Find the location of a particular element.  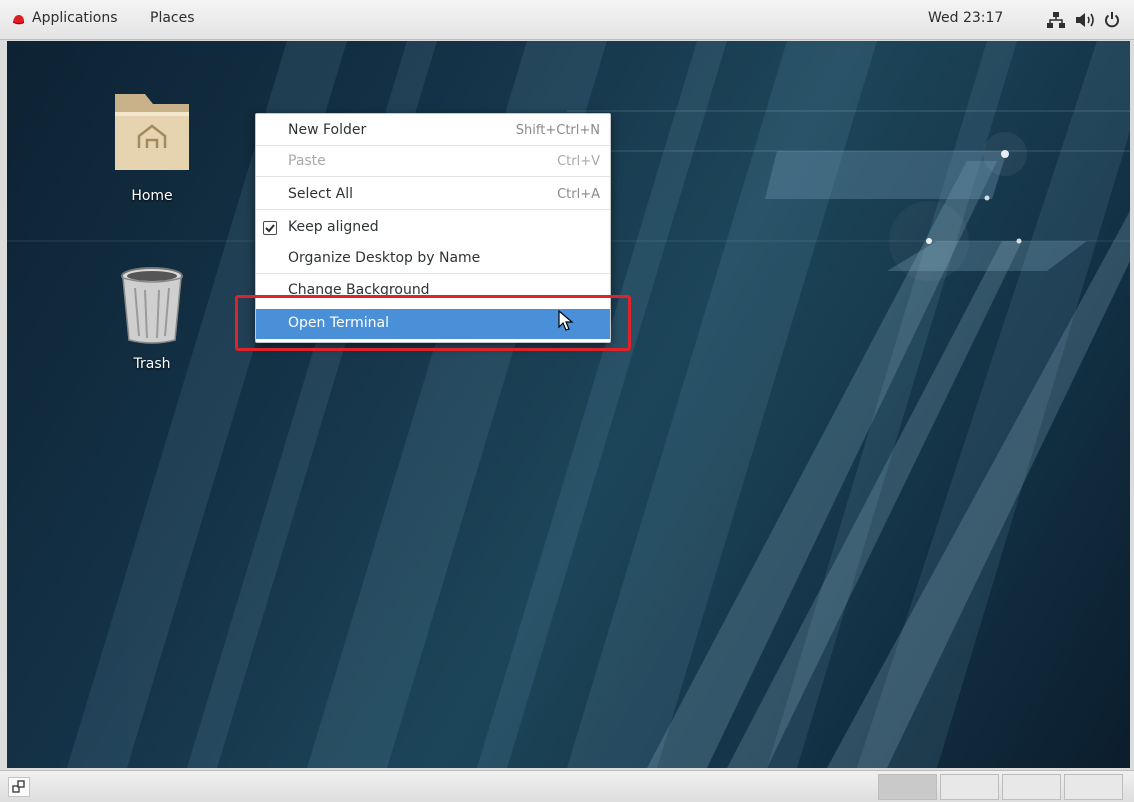

home-folder-icon is located at coordinates (152, 132).